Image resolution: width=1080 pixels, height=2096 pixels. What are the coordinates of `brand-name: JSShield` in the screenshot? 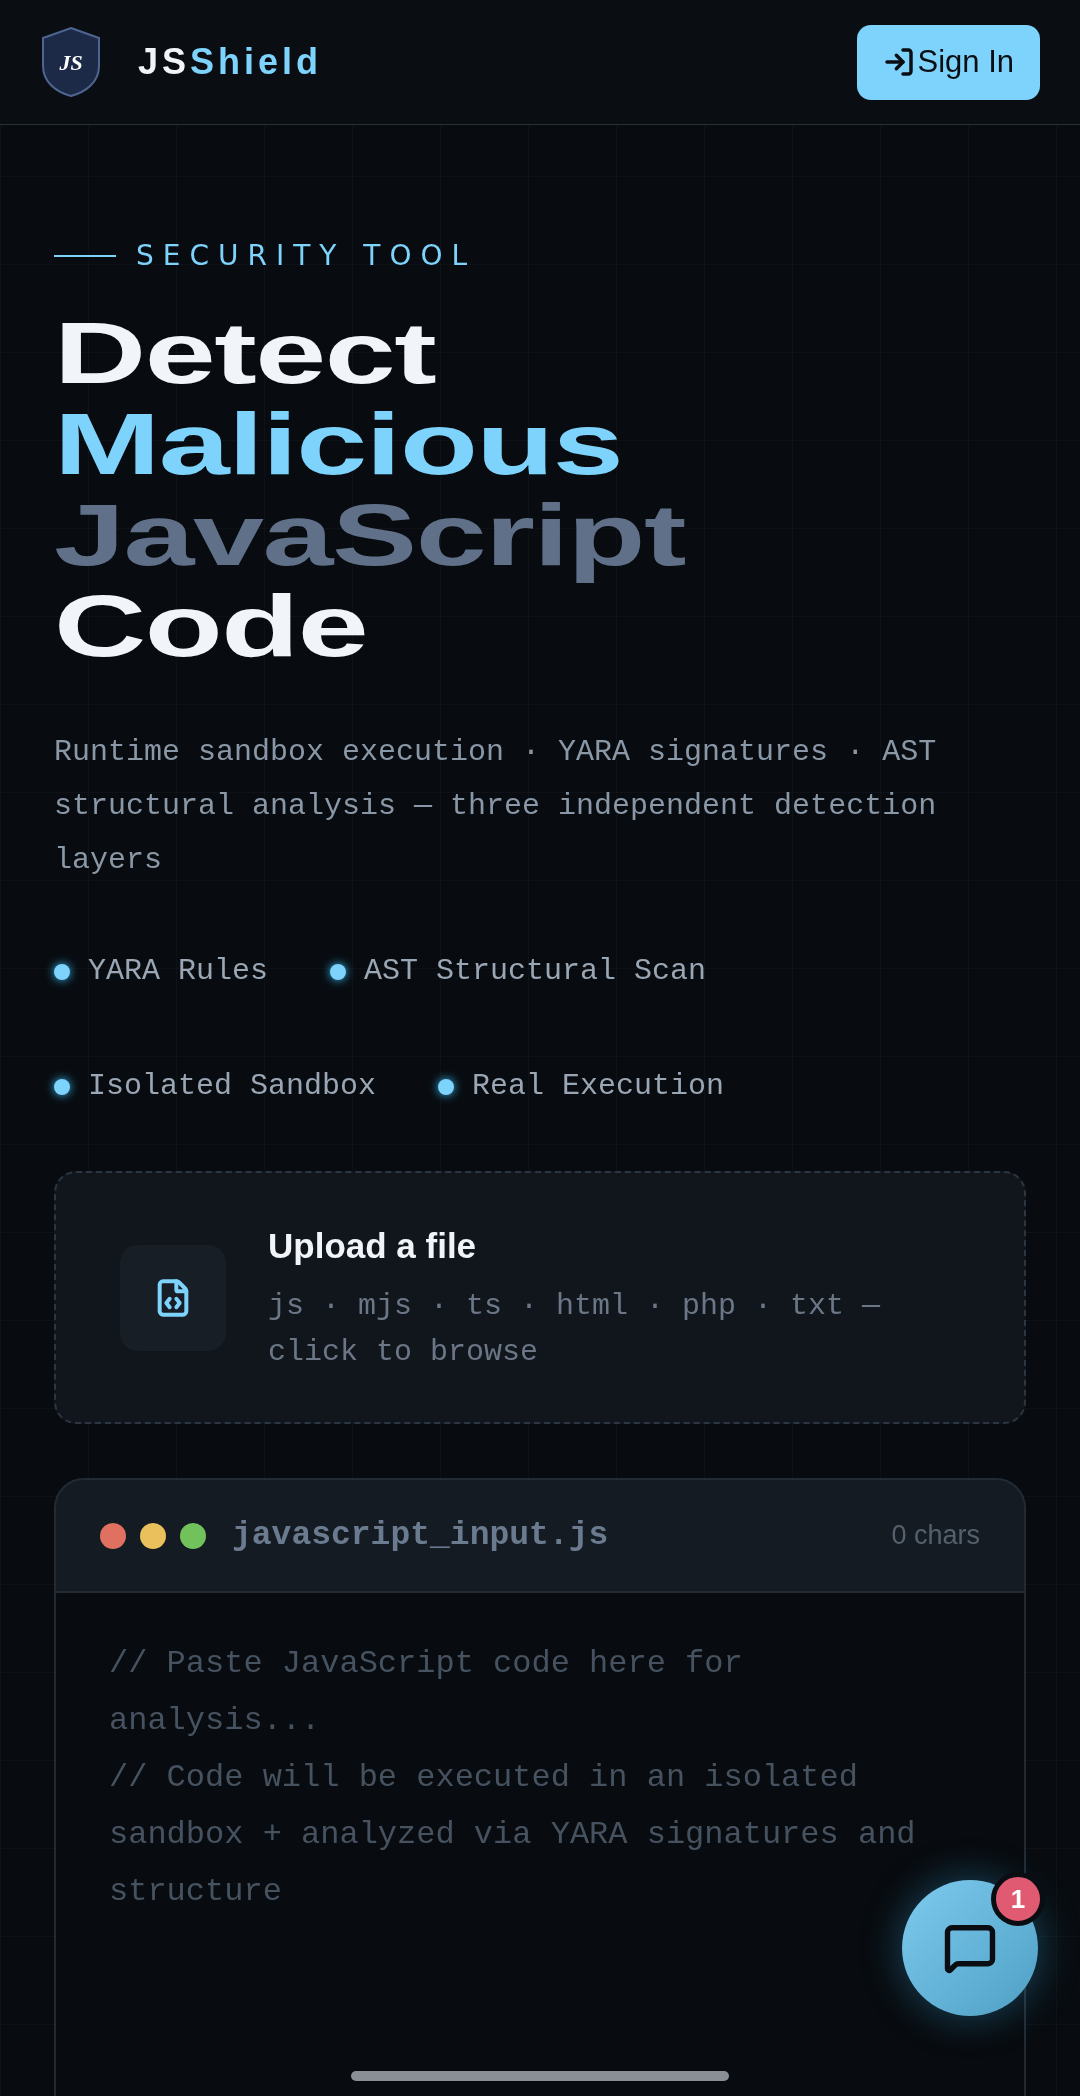 It's located at (230, 62).